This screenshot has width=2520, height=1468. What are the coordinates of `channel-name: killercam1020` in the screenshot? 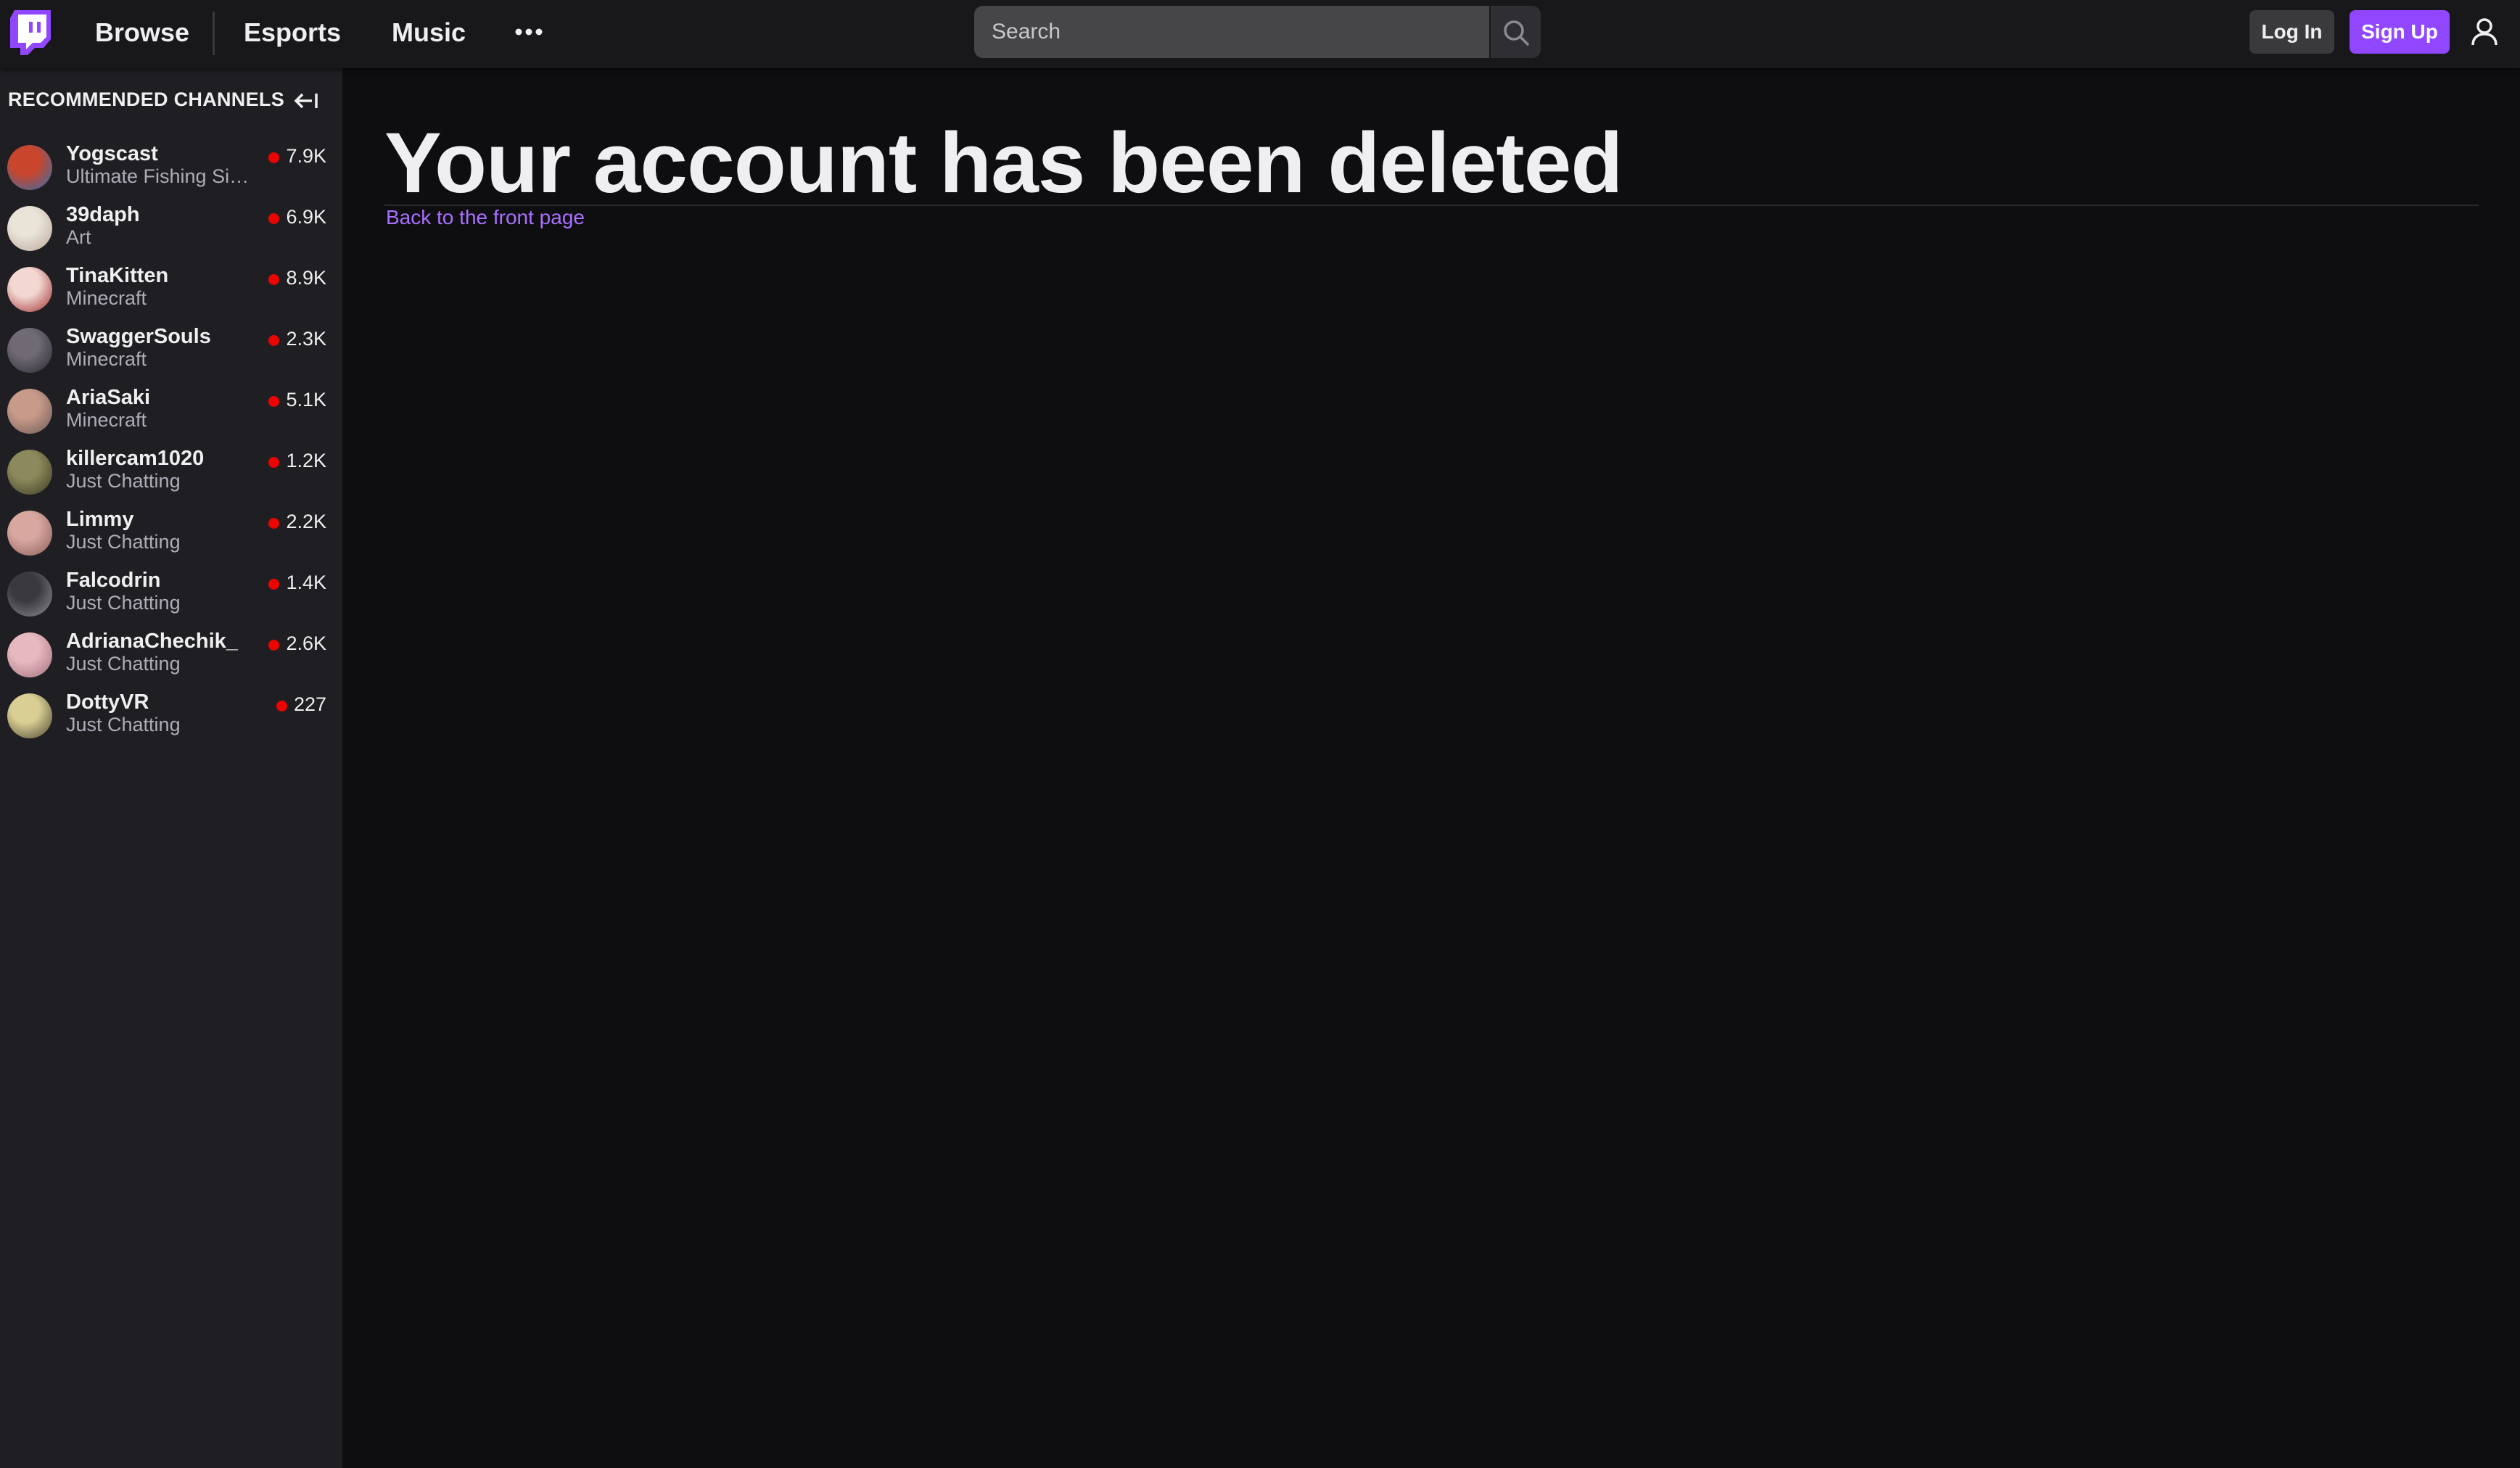 It's located at (135, 458).